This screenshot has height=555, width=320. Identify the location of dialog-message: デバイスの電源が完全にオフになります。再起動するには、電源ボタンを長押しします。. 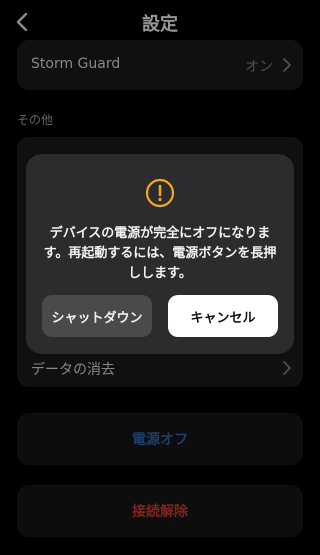
(160, 253).